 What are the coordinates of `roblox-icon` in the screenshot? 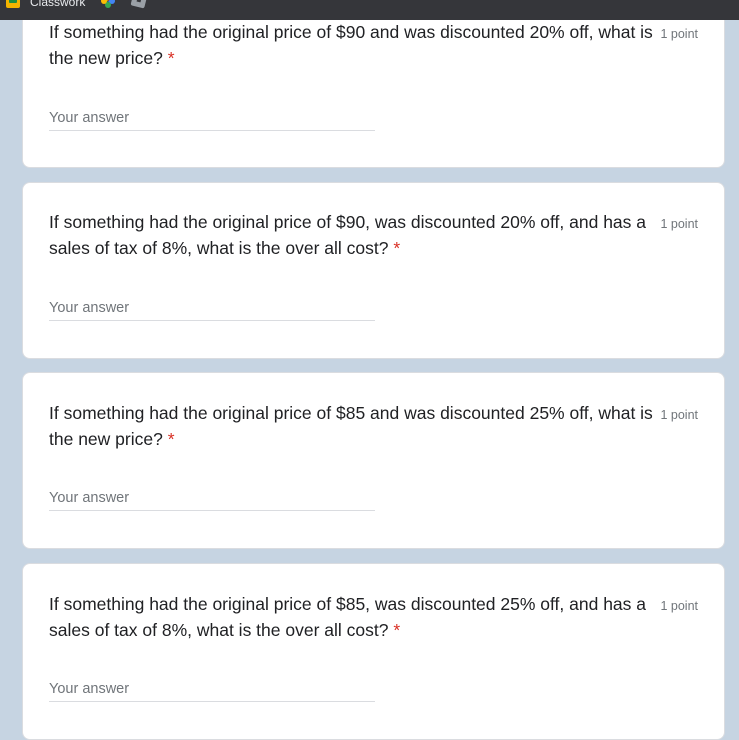 It's located at (139, 4).